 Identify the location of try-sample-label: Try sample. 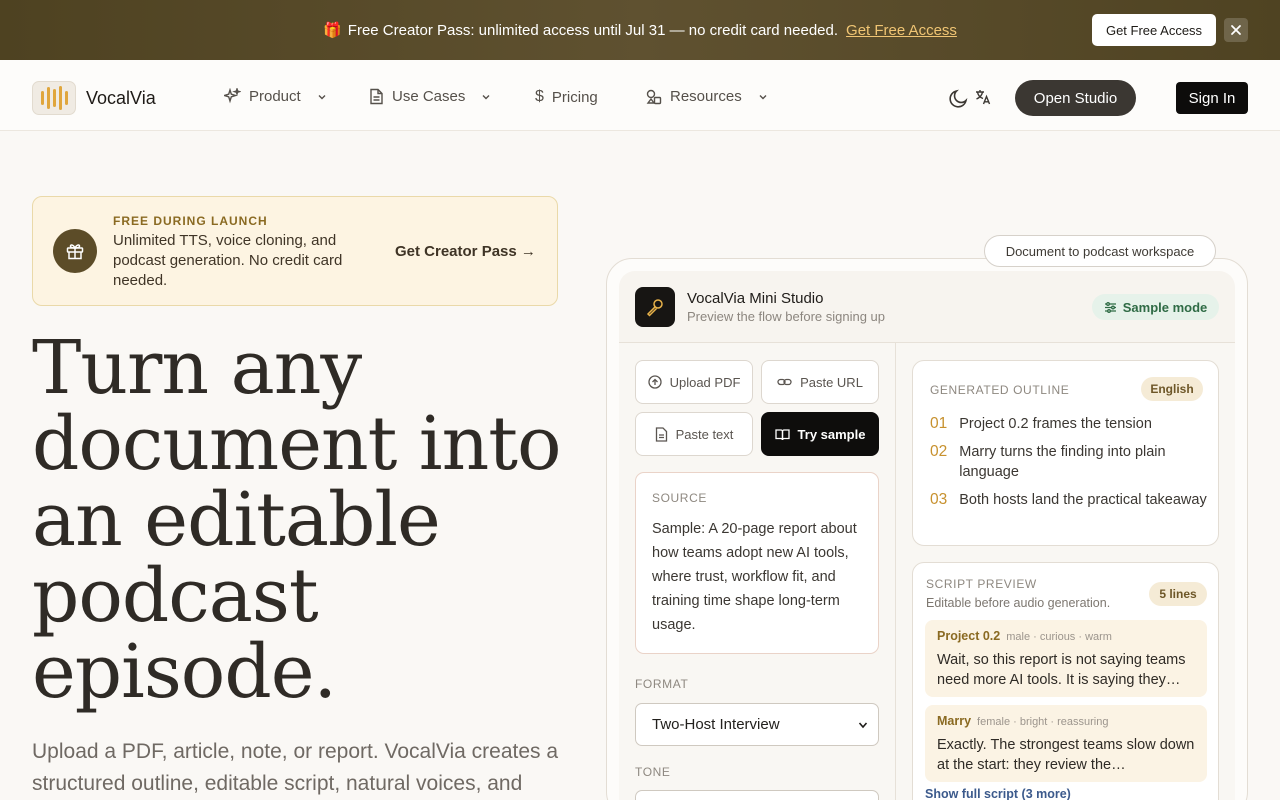
(831, 434).